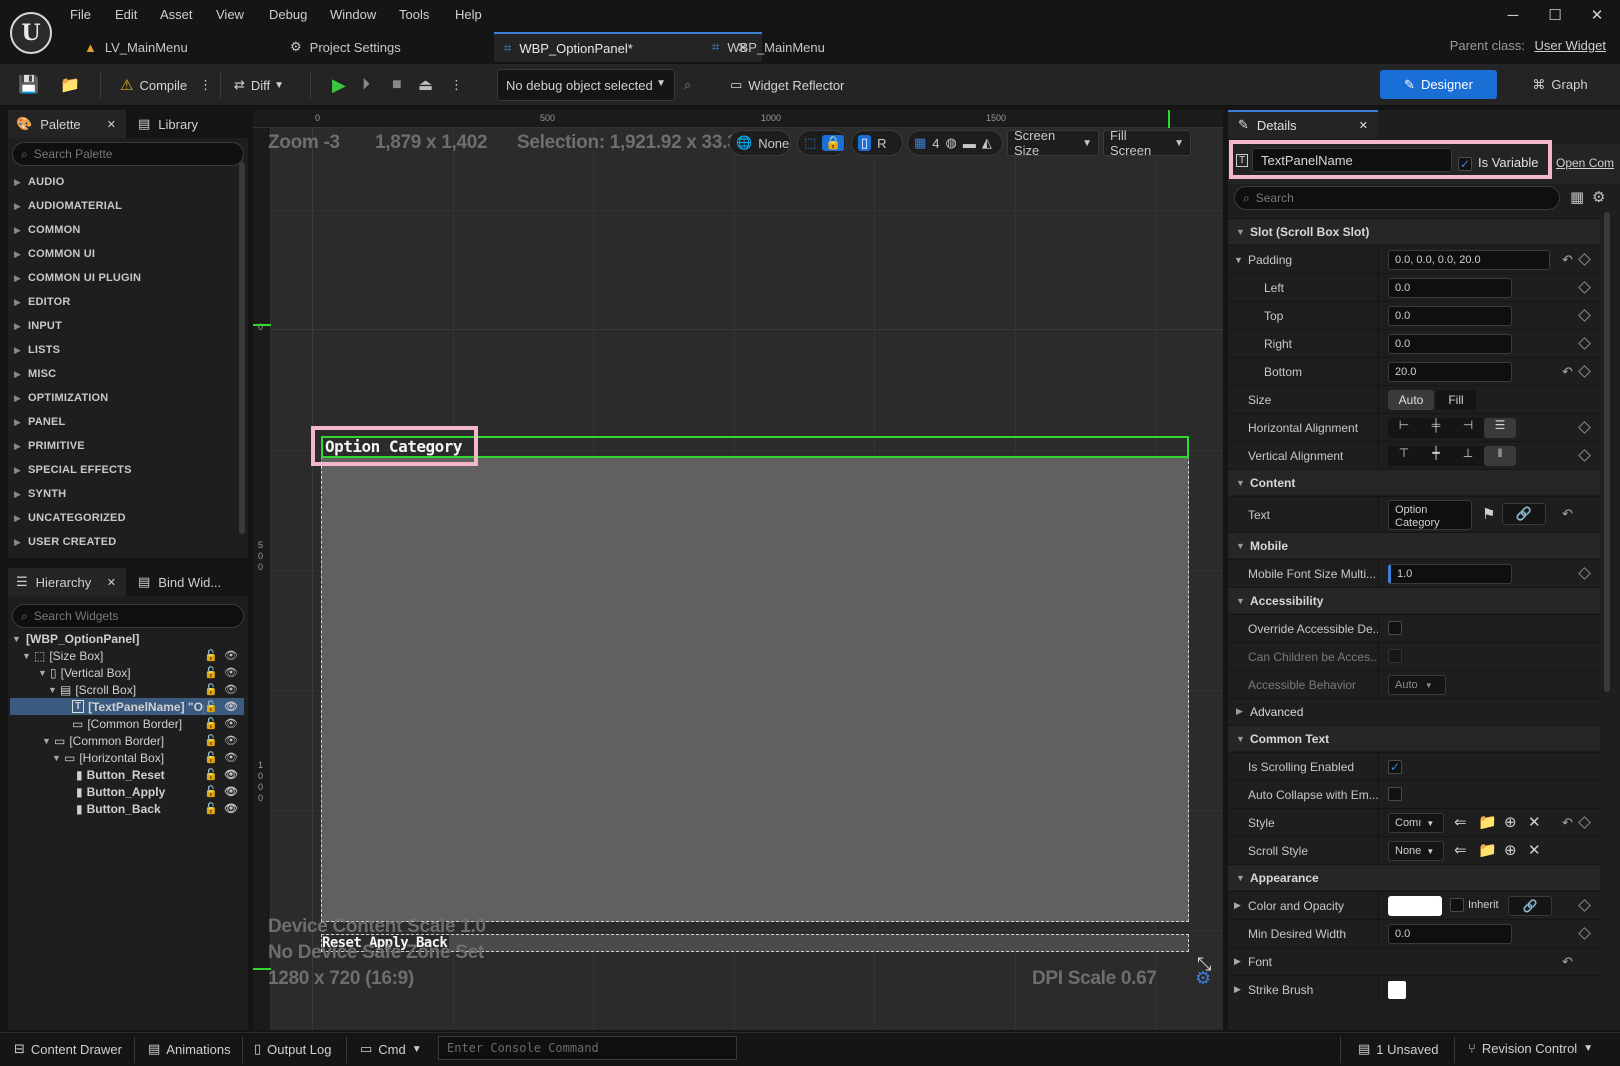  Describe the element at coordinates (68, 1049) in the screenshot. I see `content-drawer-button: ⊟ Content Drawer` at that location.